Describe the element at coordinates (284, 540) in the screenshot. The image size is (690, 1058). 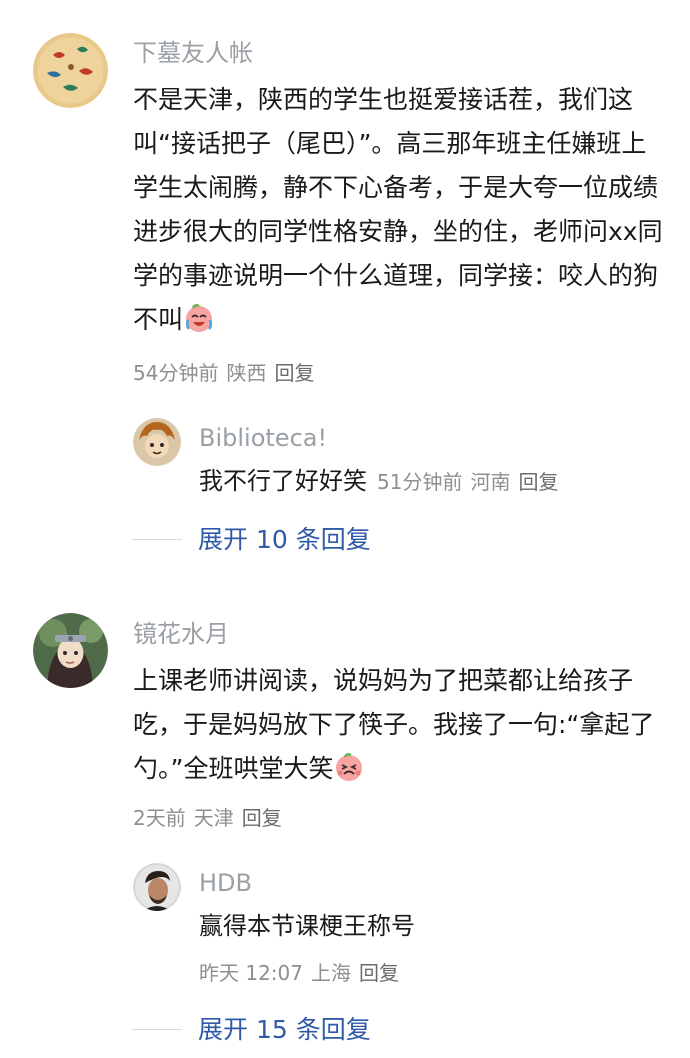
I see `expand-replies-label: 展开 10 条回复` at that location.